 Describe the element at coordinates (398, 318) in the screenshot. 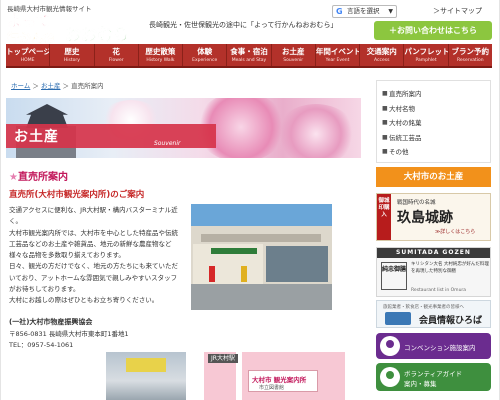

I see `laptop-icon` at that location.